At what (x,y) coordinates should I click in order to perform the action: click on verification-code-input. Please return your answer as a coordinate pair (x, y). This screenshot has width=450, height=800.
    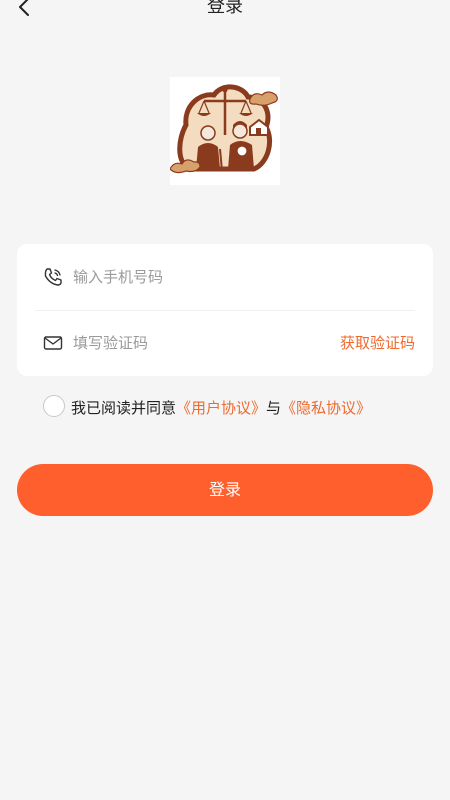
    Looking at the image, I should click on (208, 343).